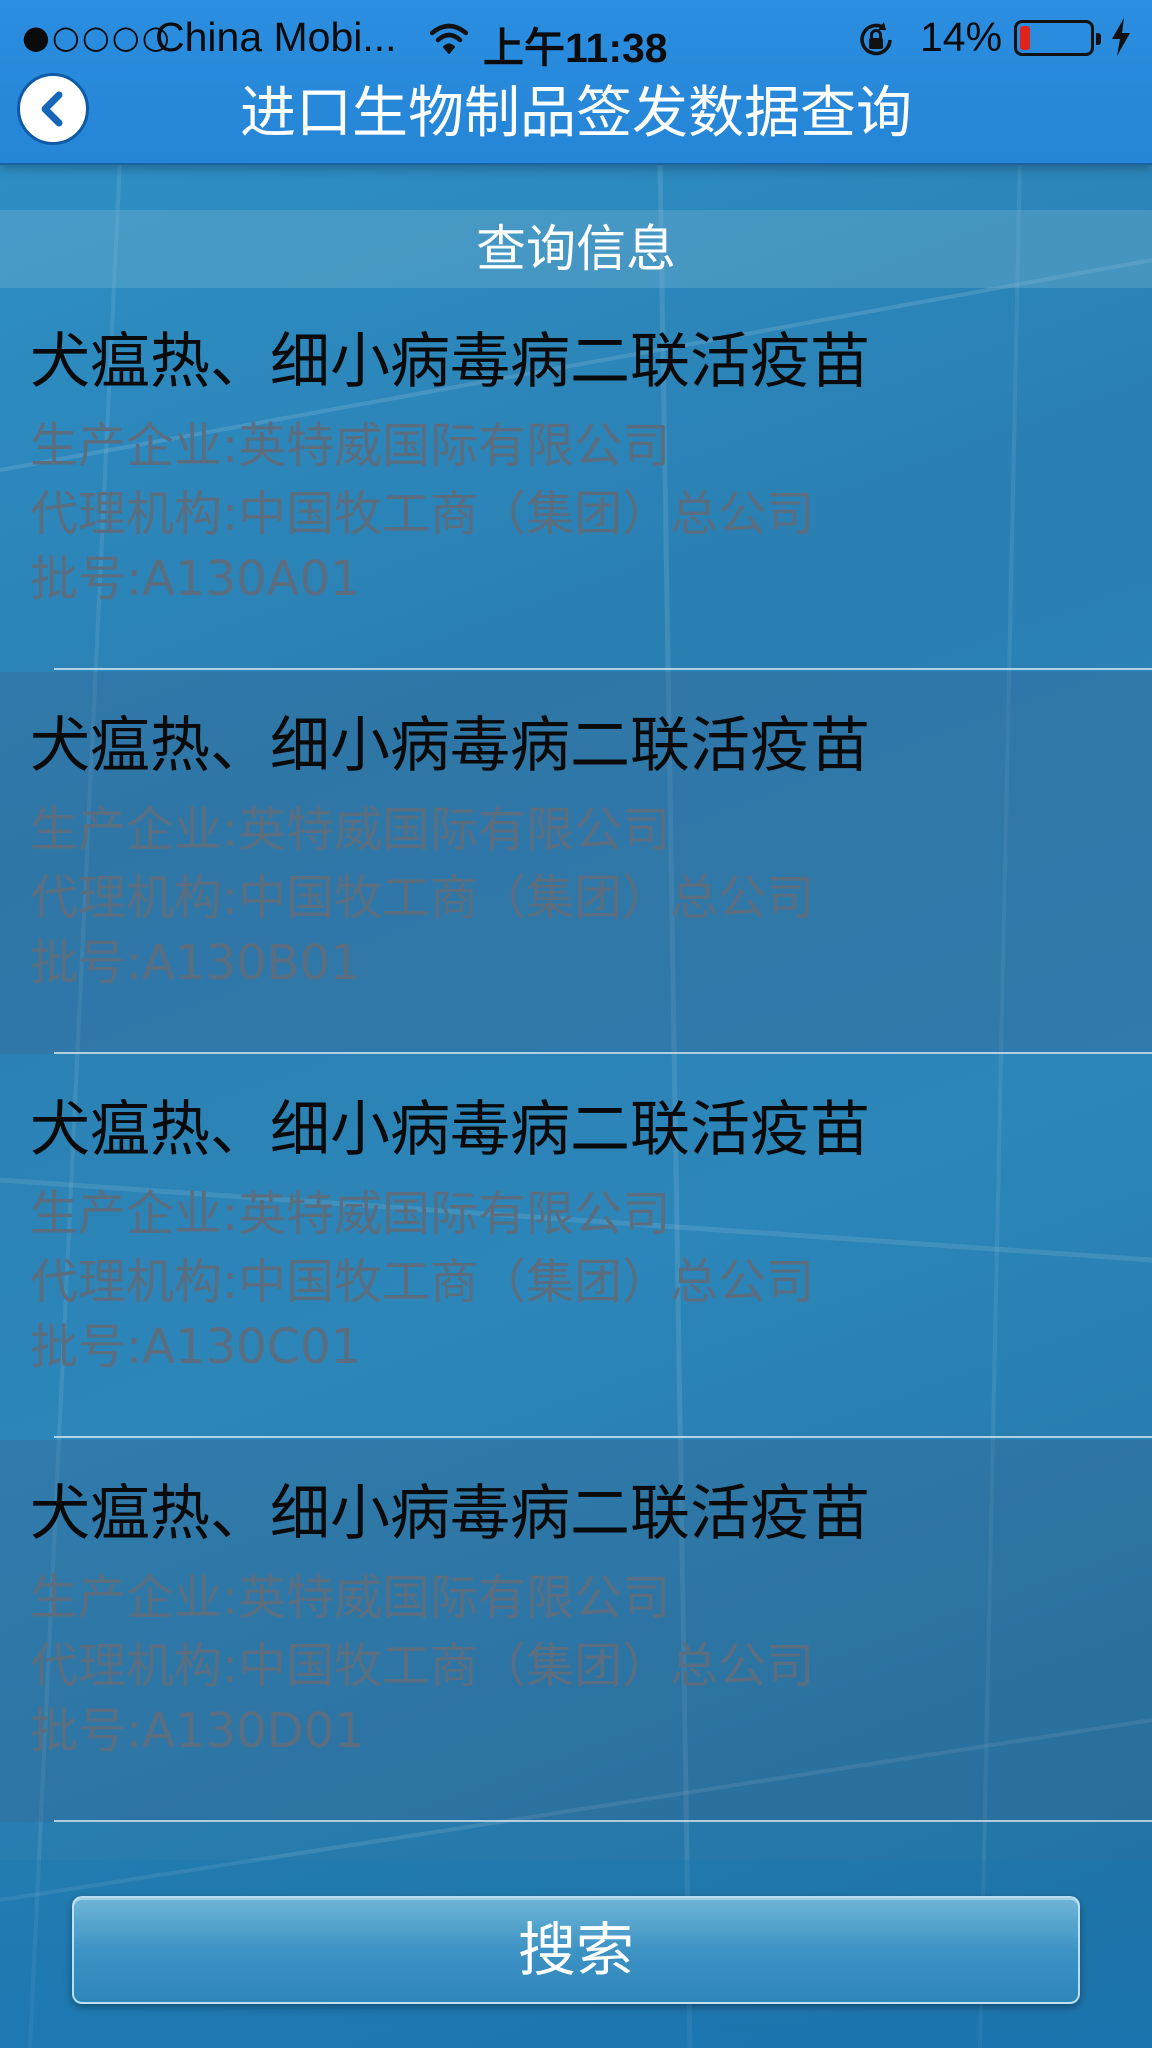 The height and width of the screenshot is (2048, 1152). I want to click on batch-number: 批号:A130D01, so click(197, 1731).